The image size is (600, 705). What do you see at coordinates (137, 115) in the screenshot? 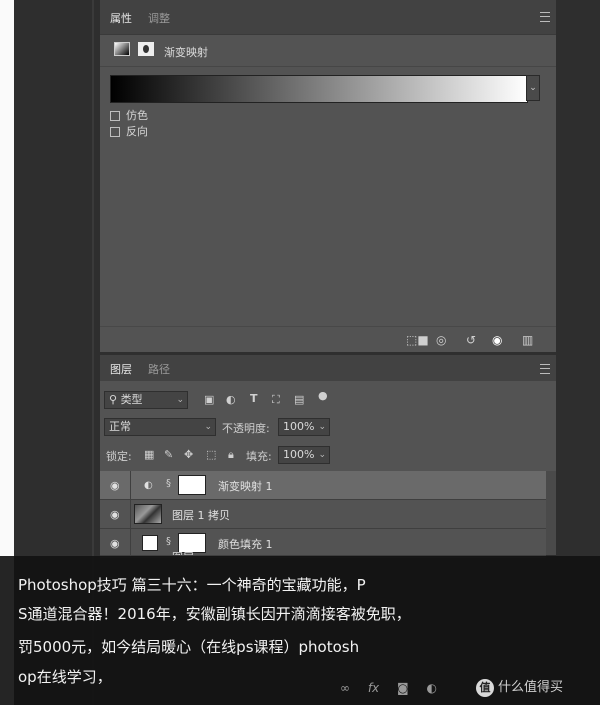
I see `dither-label: 仿色` at bounding box center [137, 115].